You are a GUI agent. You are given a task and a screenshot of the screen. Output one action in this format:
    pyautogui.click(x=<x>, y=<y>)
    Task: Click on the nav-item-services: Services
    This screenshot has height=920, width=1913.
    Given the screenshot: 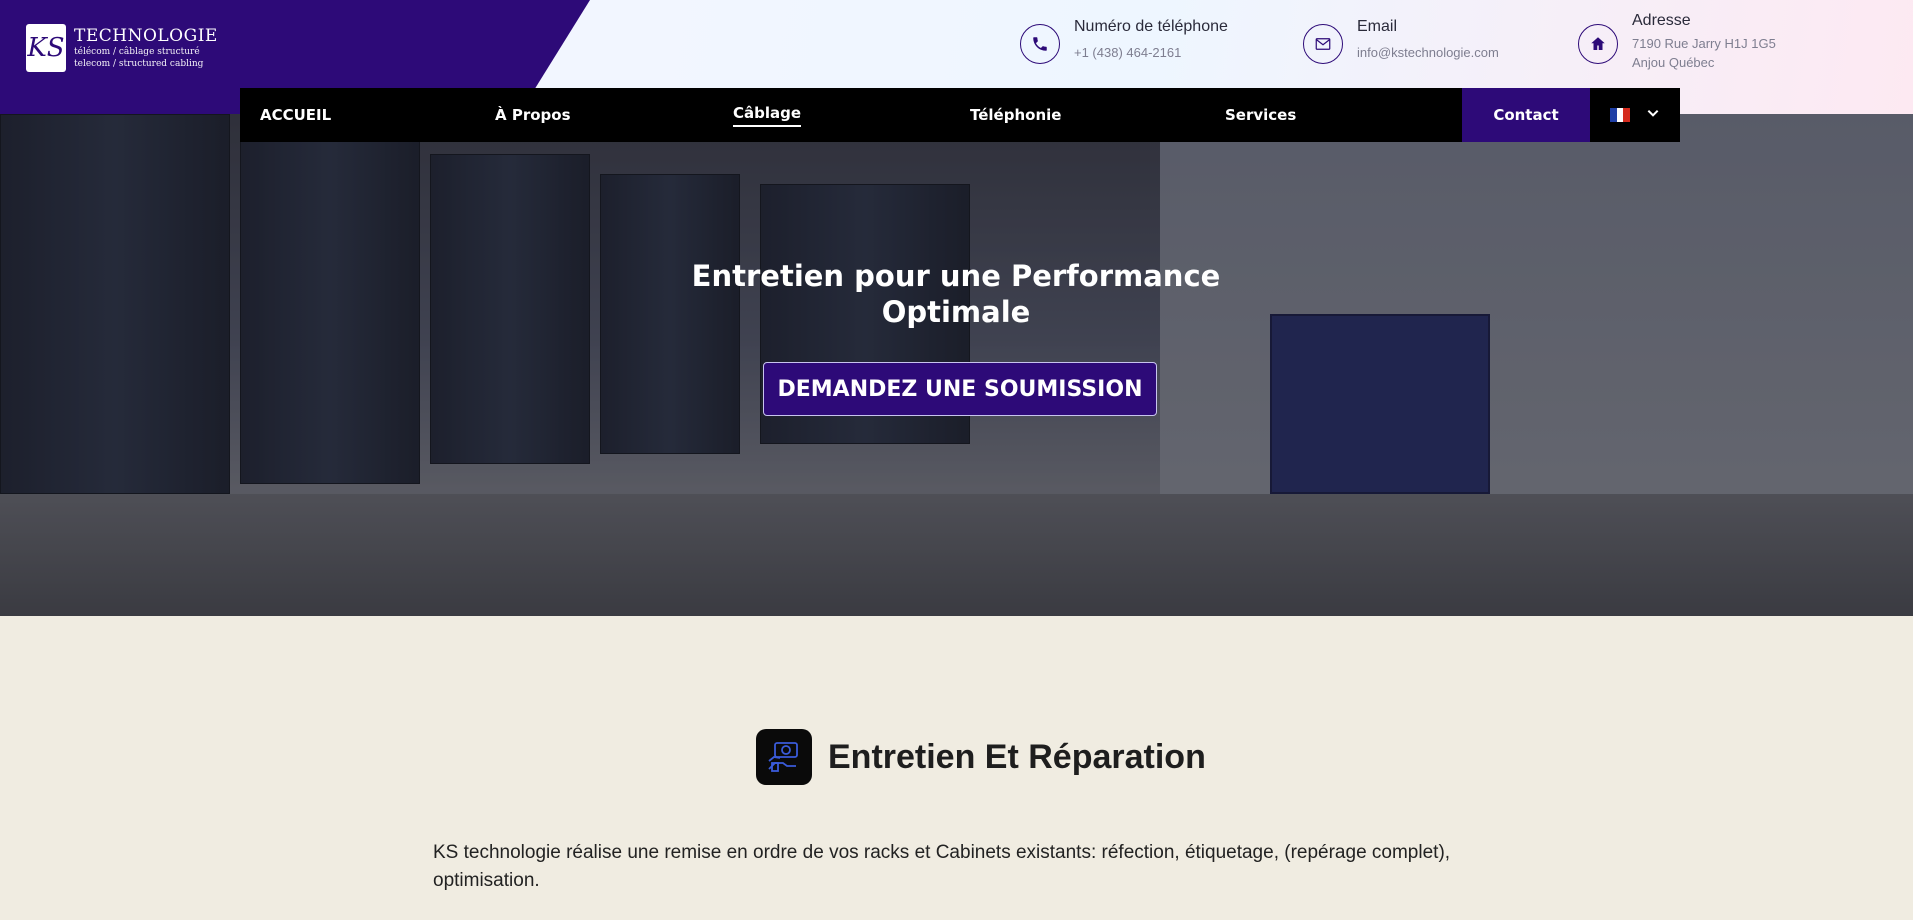 What is the action you would take?
    pyautogui.click(x=1260, y=115)
    